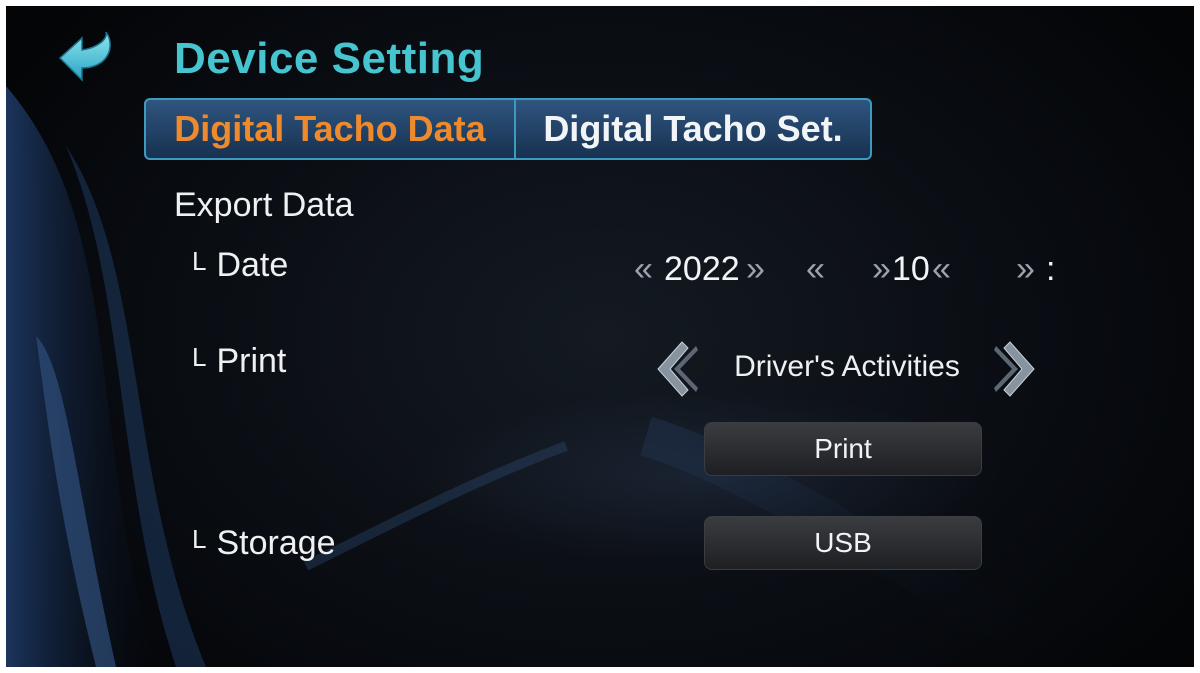 The image size is (1200, 673). I want to click on date-extra: :, so click(1051, 269).